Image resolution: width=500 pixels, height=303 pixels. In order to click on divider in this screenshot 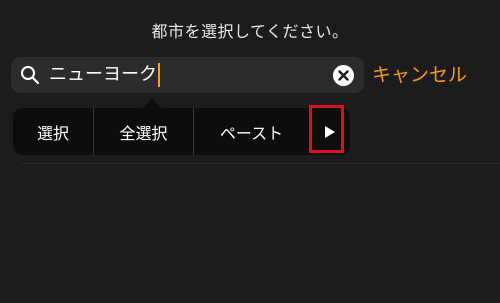, I will do `click(261, 163)`.